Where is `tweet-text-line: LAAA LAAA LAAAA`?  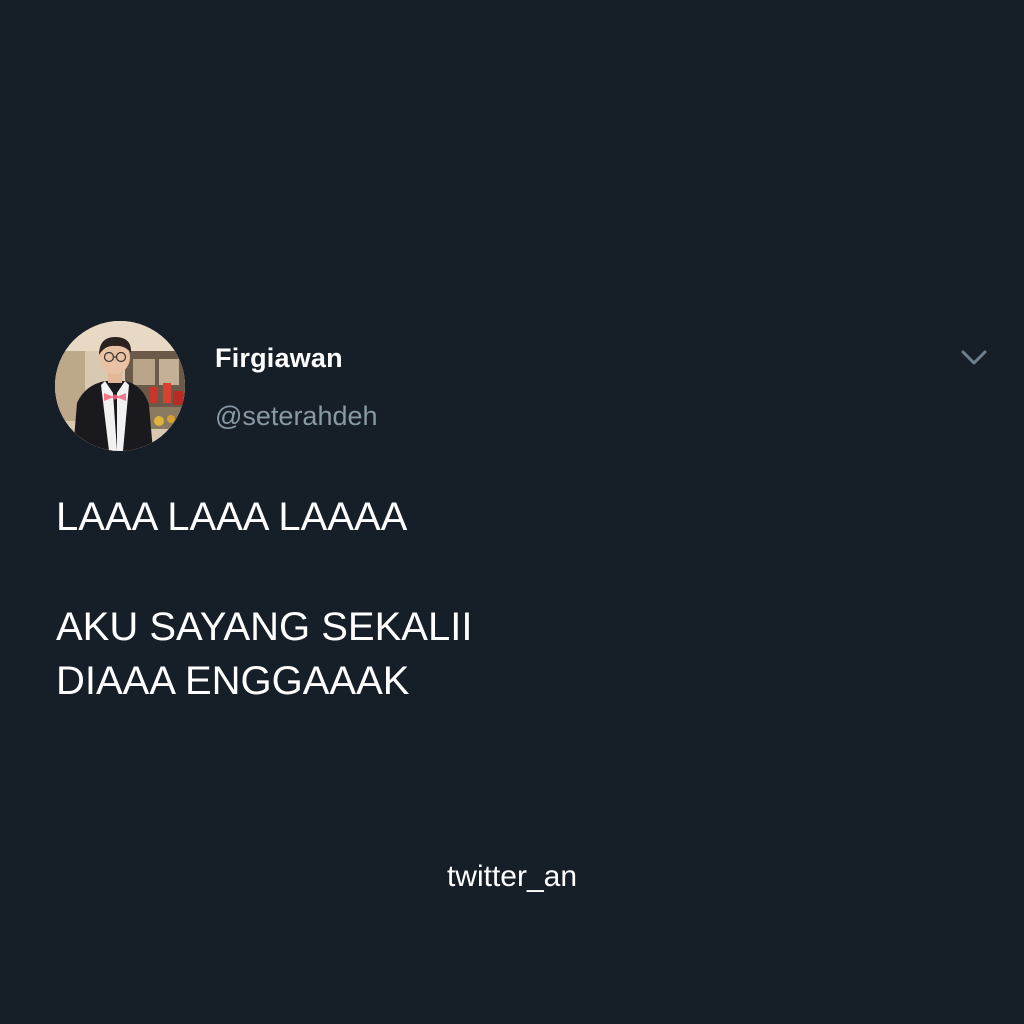 tweet-text-line: LAAA LAAA LAAAA is located at coordinates (232, 517).